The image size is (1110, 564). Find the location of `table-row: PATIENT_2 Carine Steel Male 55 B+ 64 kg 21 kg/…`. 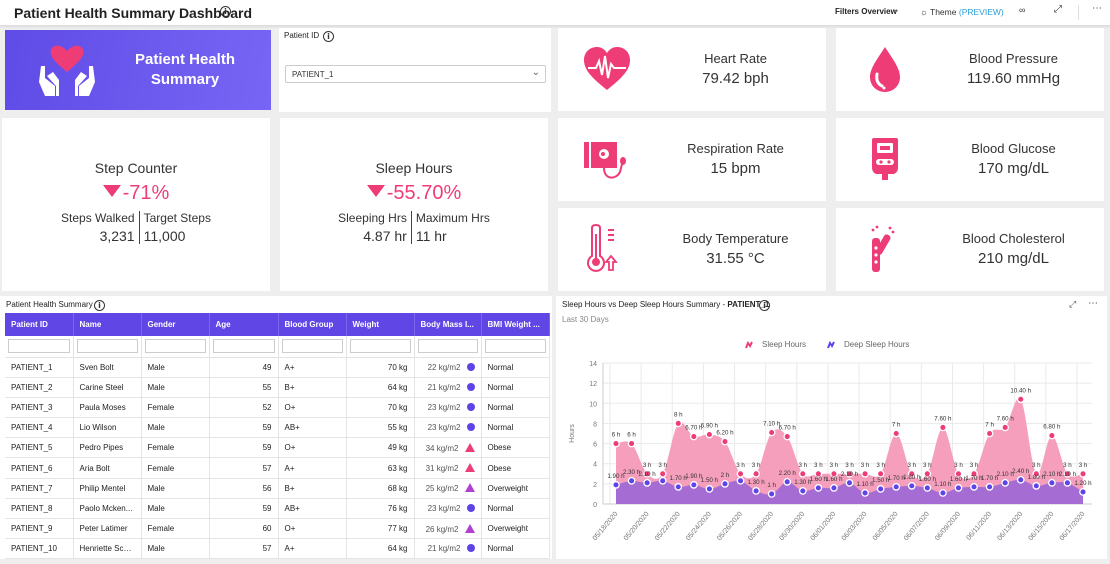

table-row: PATIENT_2 Carine Steel Male 55 B+ 64 kg 21 kg/… is located at coordinates (277, 387).